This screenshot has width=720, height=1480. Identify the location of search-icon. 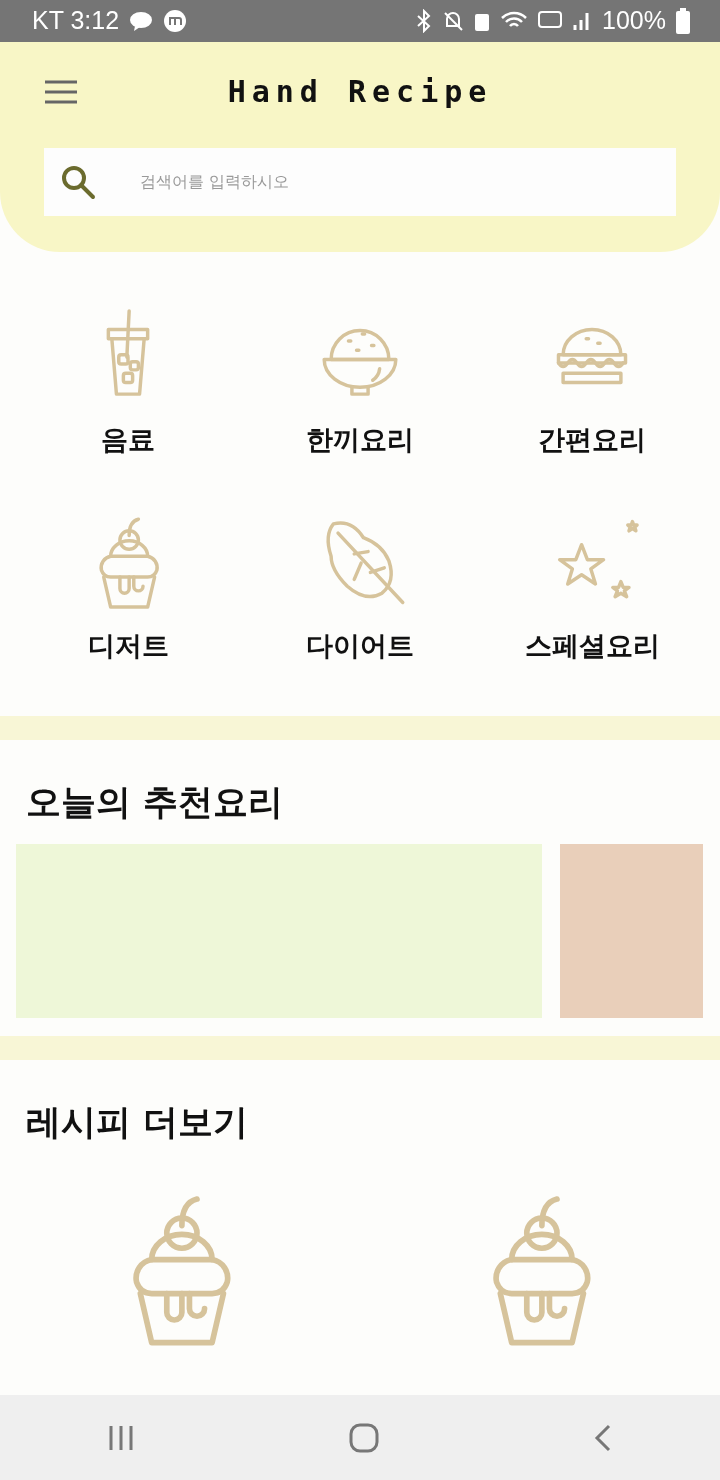
(78, 181).